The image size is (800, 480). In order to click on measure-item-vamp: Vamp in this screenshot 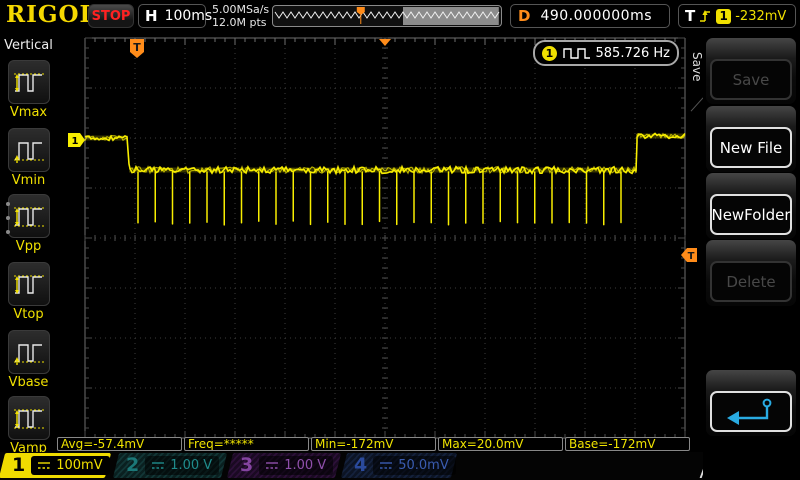, I will do `click(28, 426)`.